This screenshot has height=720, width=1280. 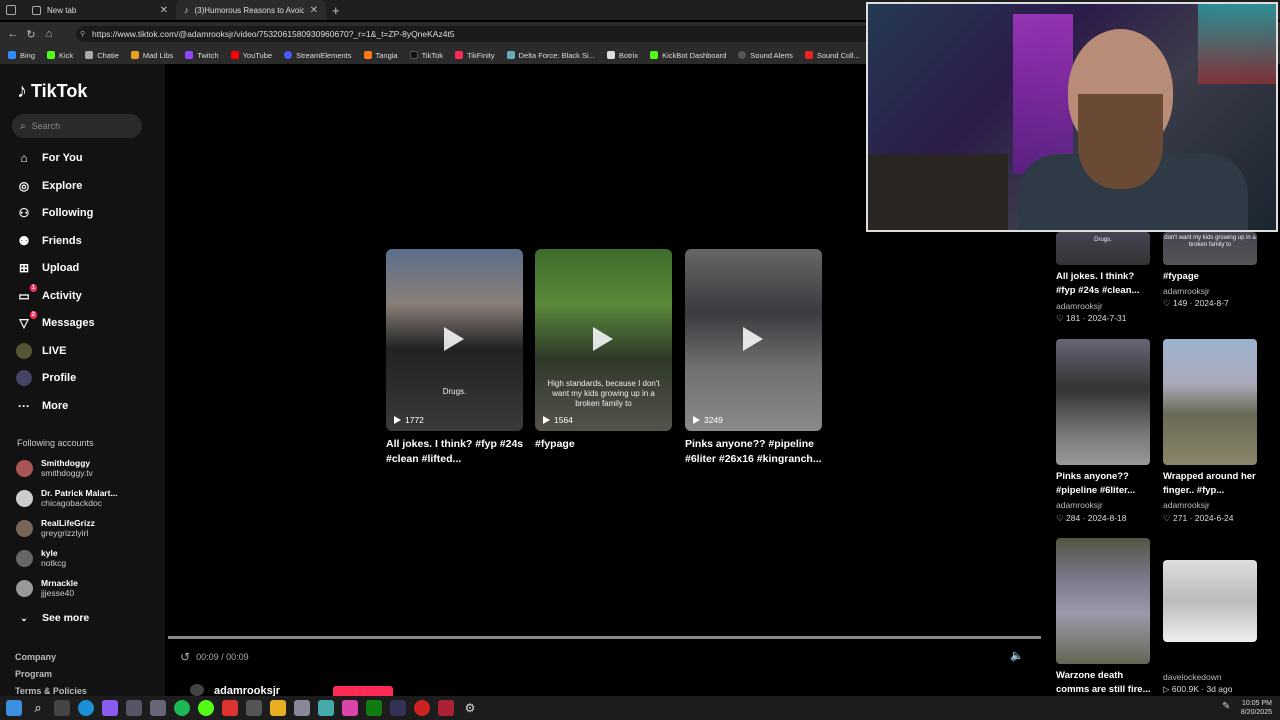 What do you see at coordinates (52, 618) in the screenshot?
I see `see-more-button: ⌄ See more` at bounding box center [52, 618].